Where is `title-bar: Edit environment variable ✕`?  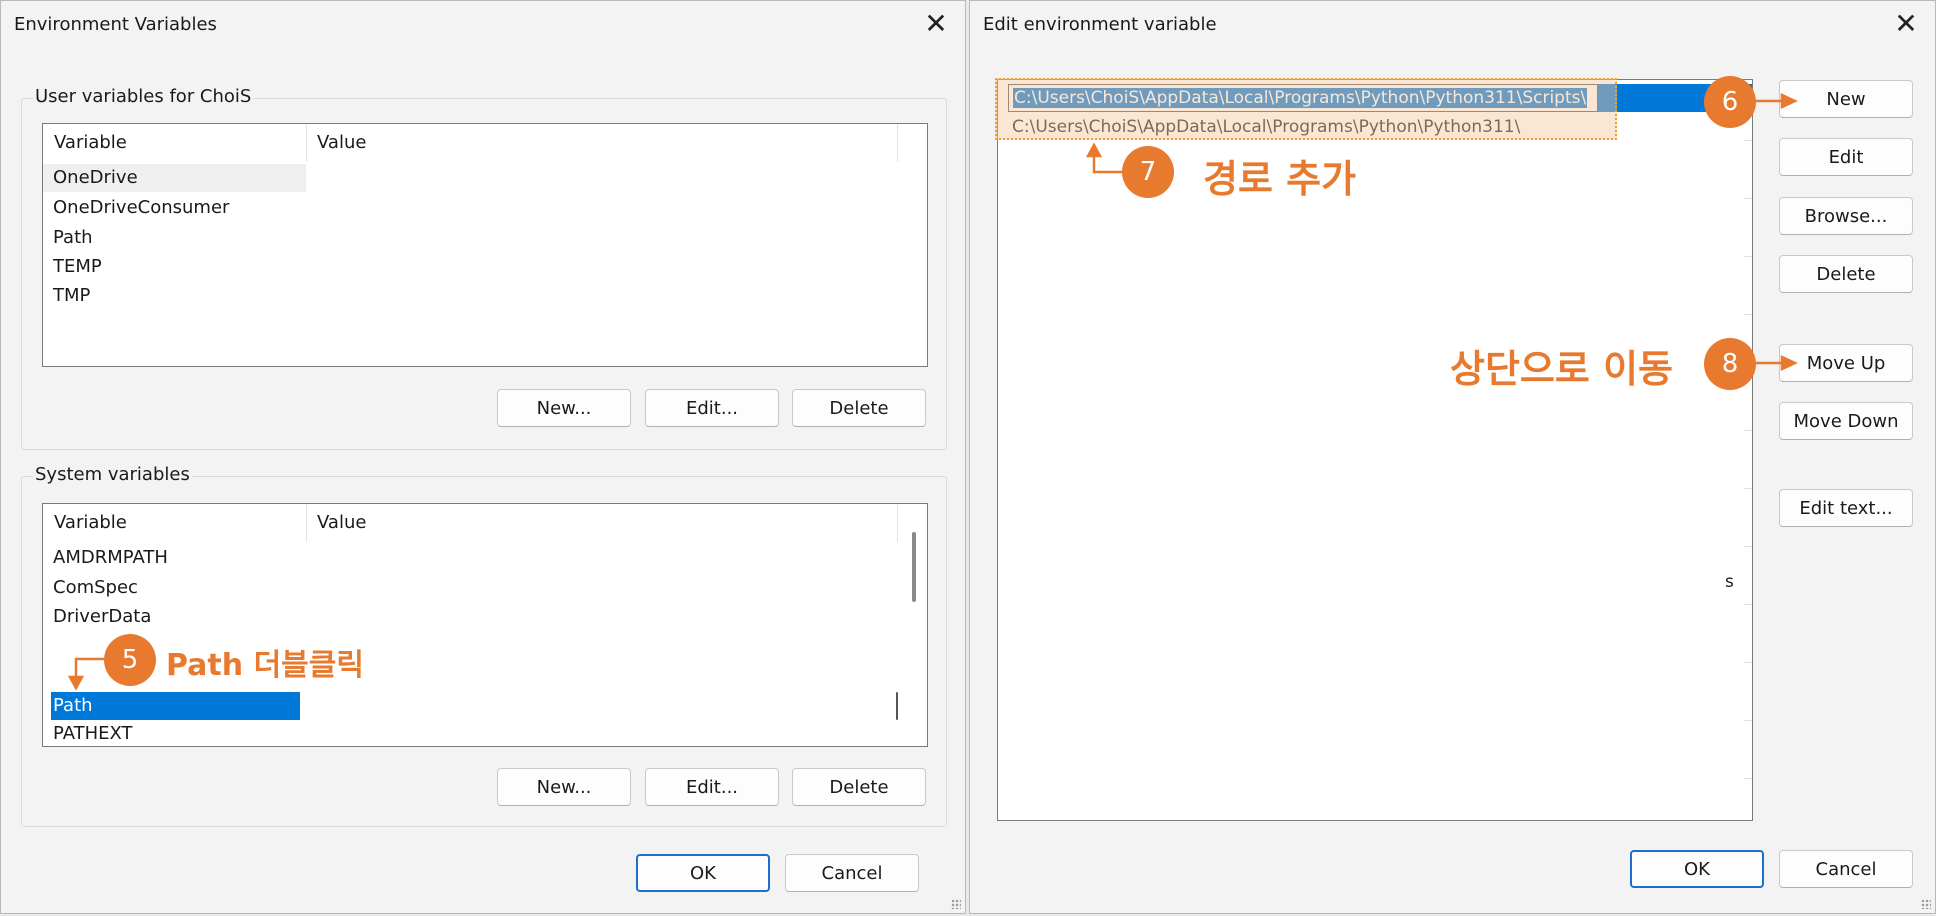
title-bar: Edit environment variable ✕ is located at coordinates (1452, 26).